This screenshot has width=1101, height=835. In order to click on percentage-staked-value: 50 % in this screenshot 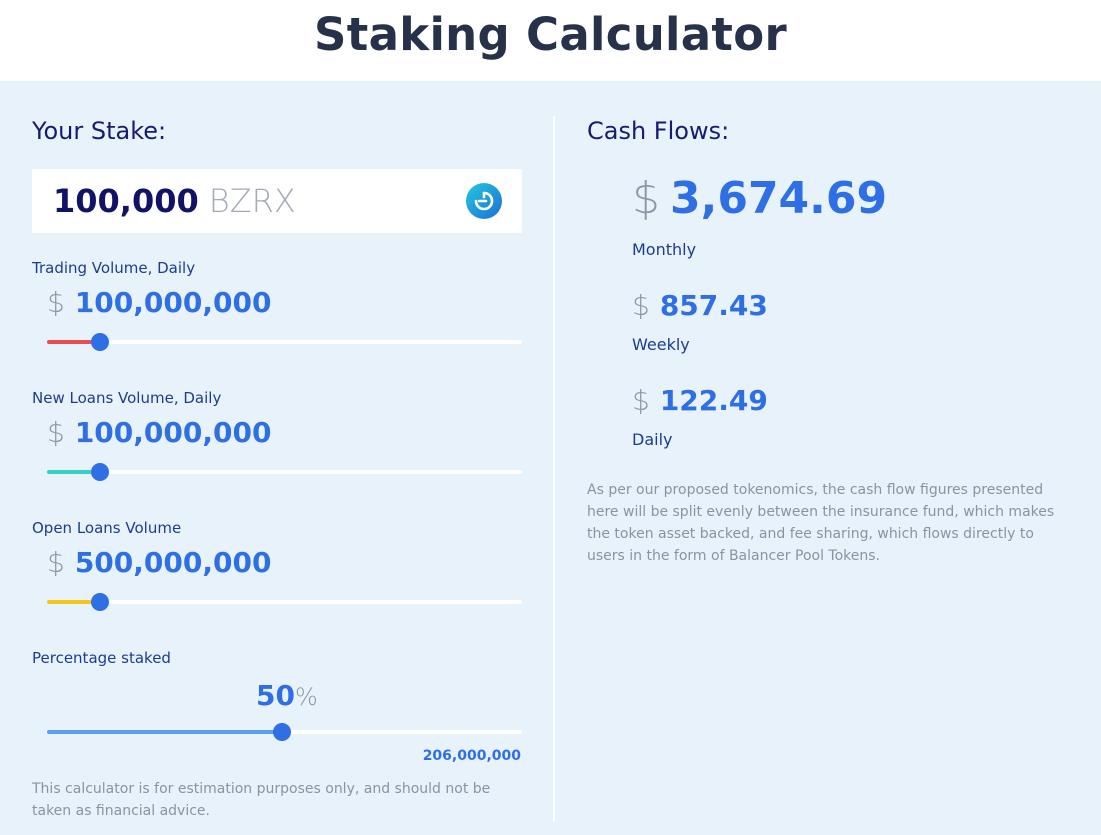, I will do `click(287, 695)`.